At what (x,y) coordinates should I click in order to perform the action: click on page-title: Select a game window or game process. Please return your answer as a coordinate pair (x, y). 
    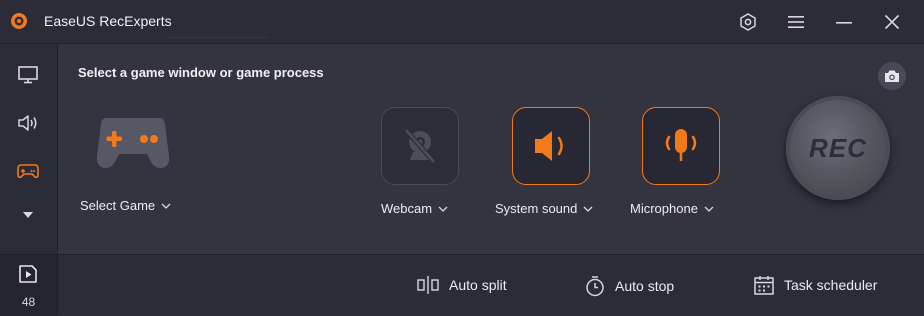
    Looking at the image, I should click on (201, 72).